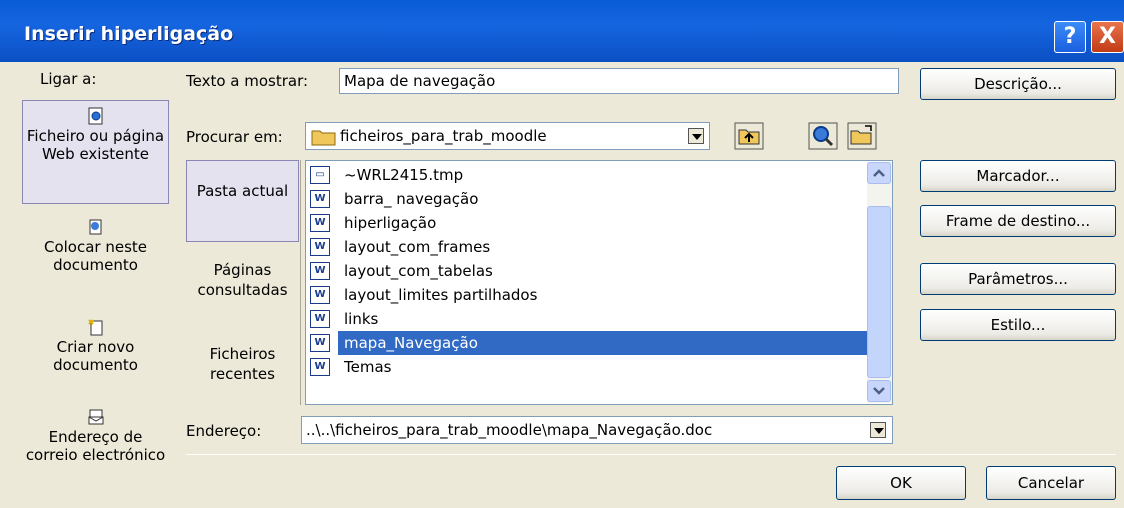 The image size is (1124, 508). Describe the element at coordinates (361, 319) in the screenshot. I see `file-name: links` at that location.